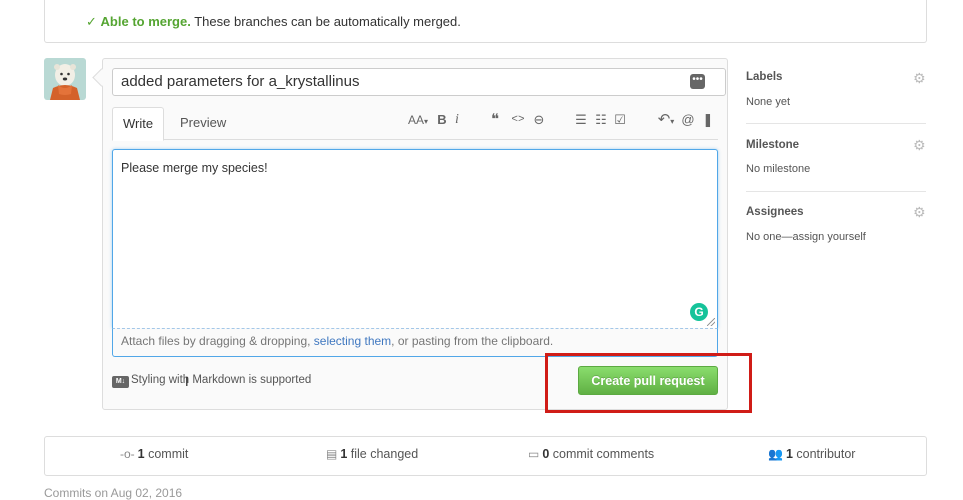 This screenshot has width=963, height=500. I want to click on code-icon: <>, so click(518, 120).